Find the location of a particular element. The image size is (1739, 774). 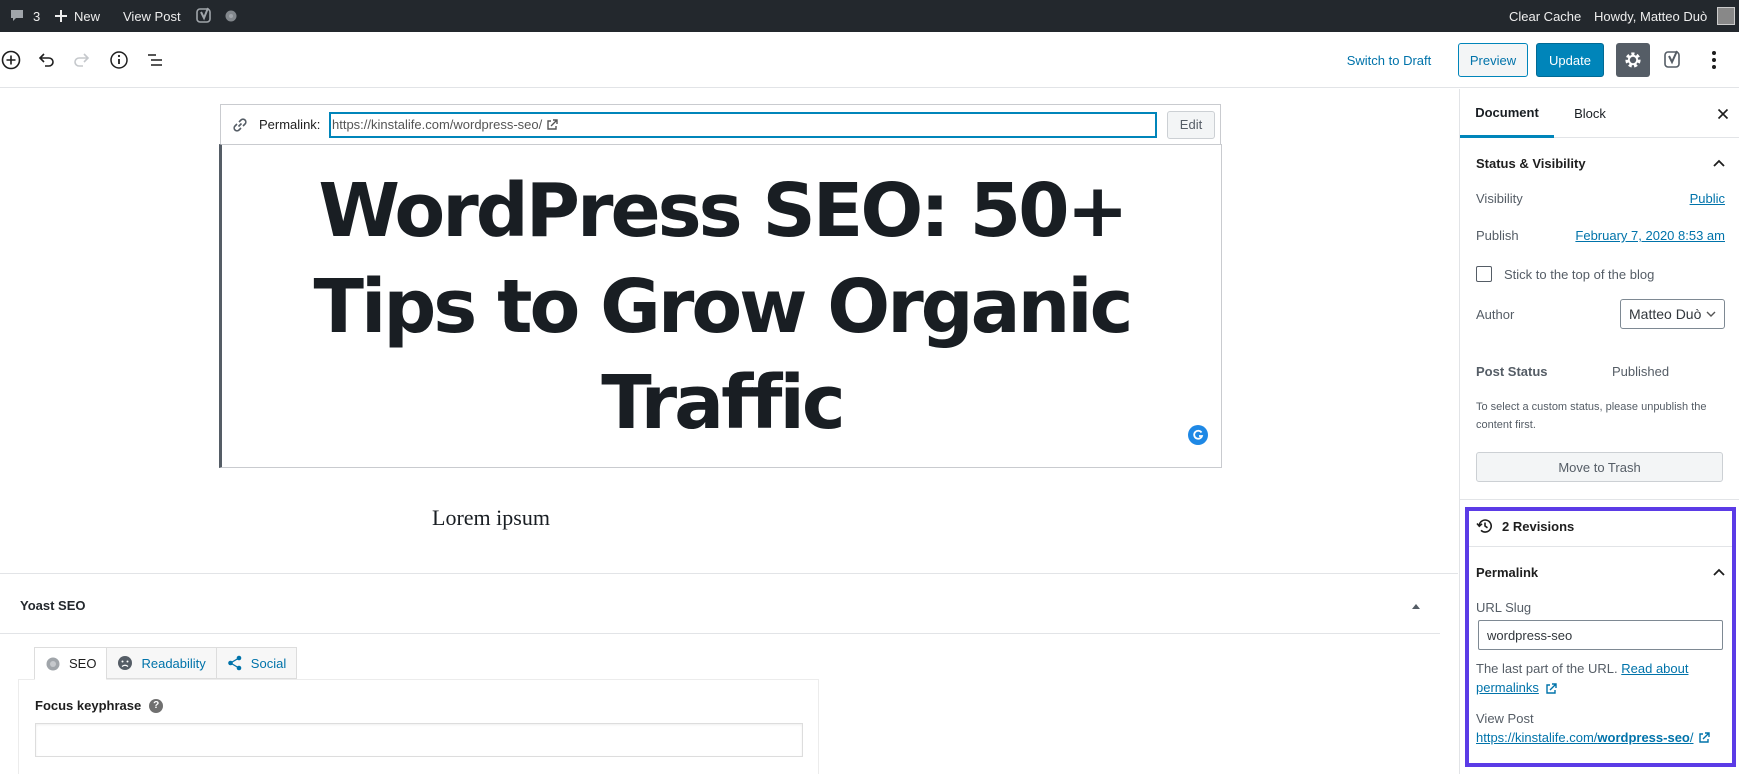

tab-social: Social is located at coordinates (257, 663).